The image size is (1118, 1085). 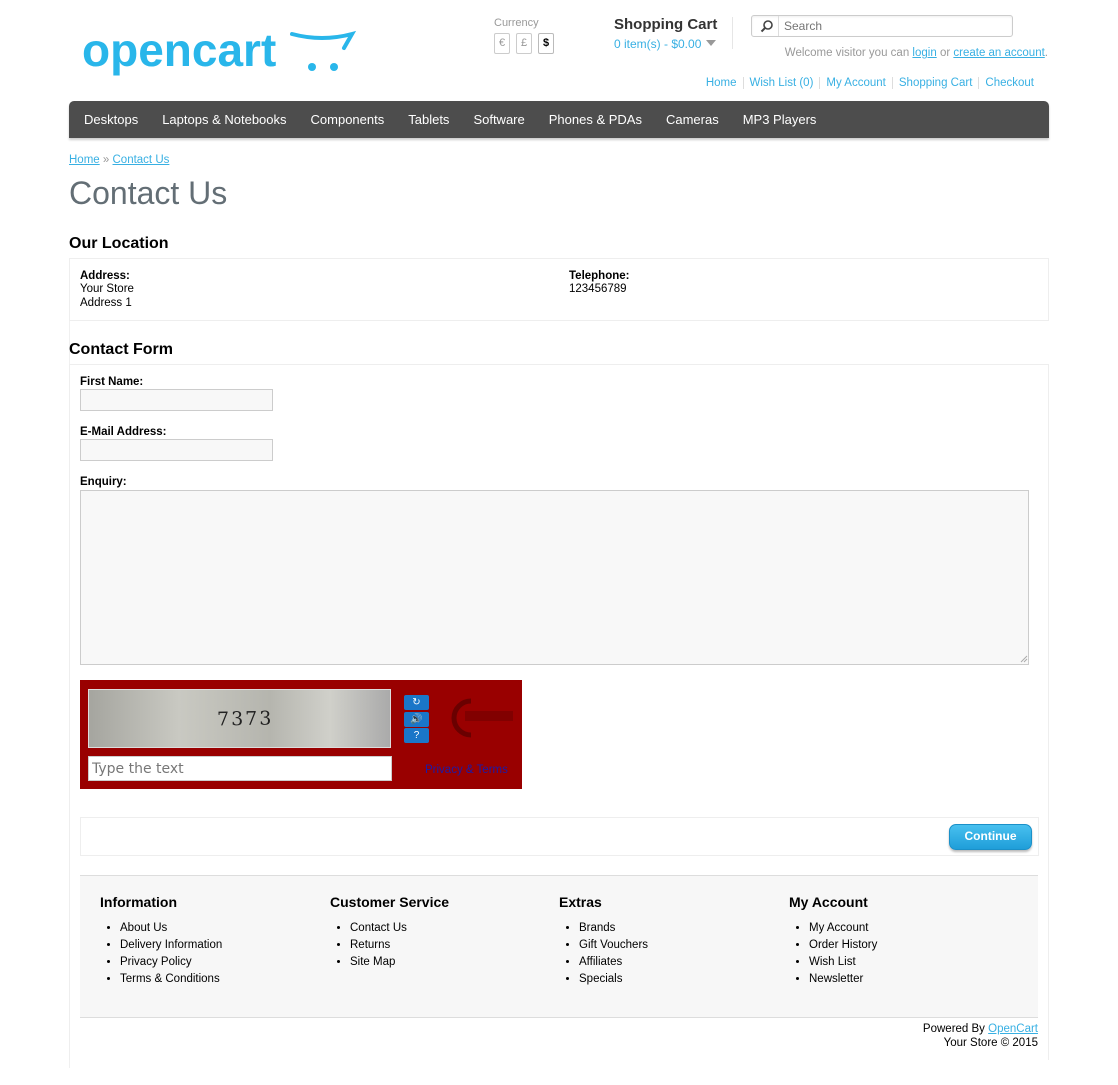 What do you see at coordinates (516, 23) in the screenshot?
I see `currency-label: Currency` at bounding box center [516, 23].